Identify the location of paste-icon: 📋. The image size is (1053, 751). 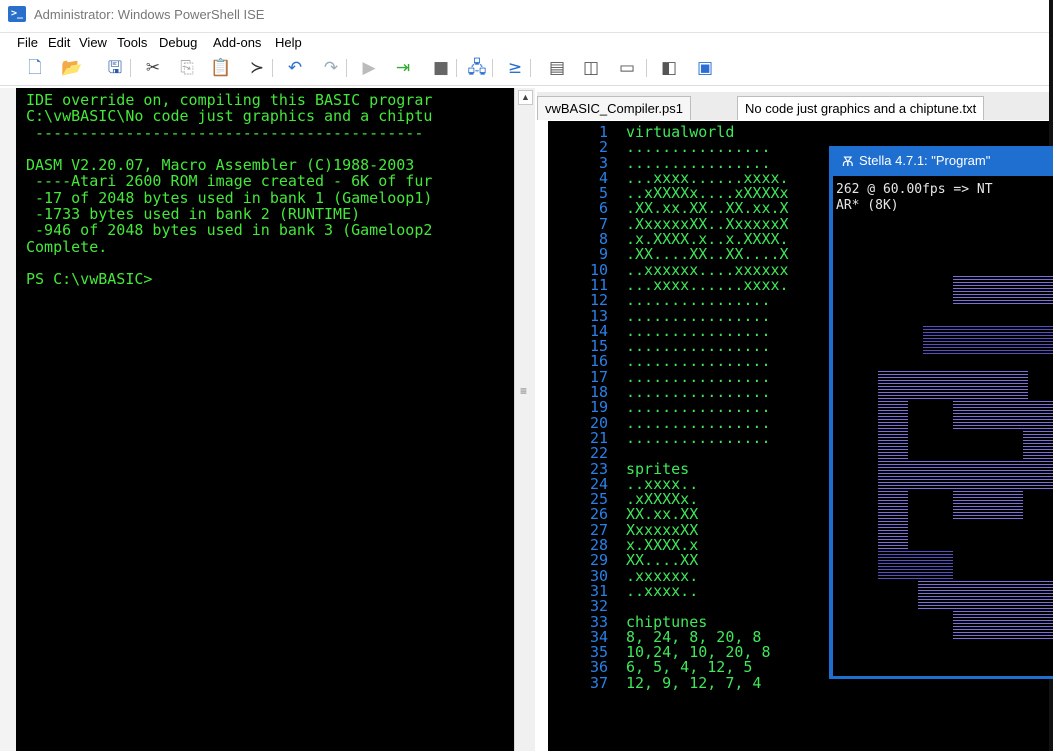
(221, 68).